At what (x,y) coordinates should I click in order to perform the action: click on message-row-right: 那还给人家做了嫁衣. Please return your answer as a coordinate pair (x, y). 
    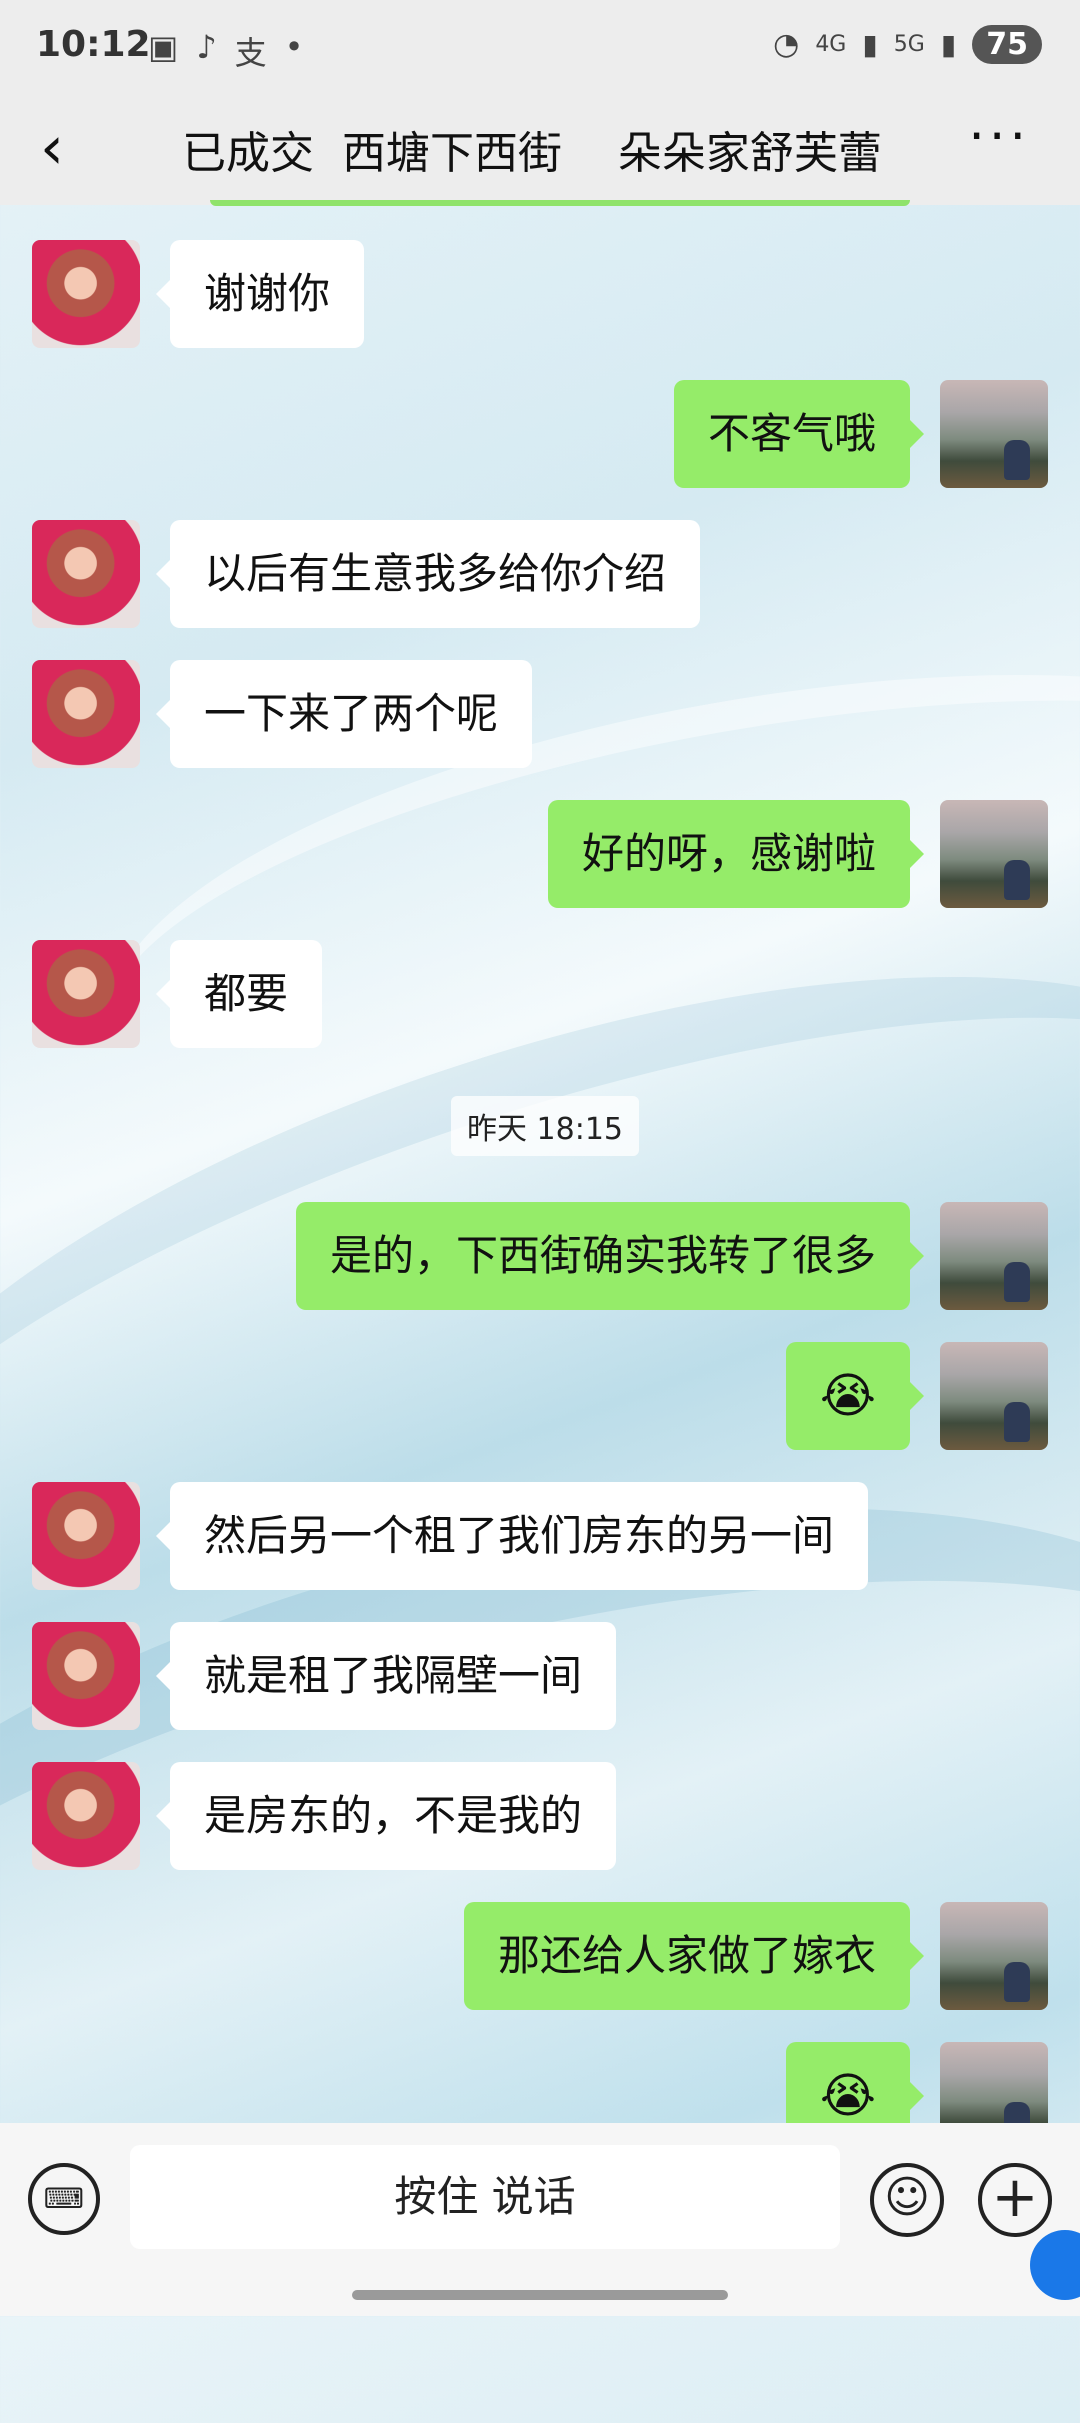
    Looking at the image, I should click on (540, 1957).